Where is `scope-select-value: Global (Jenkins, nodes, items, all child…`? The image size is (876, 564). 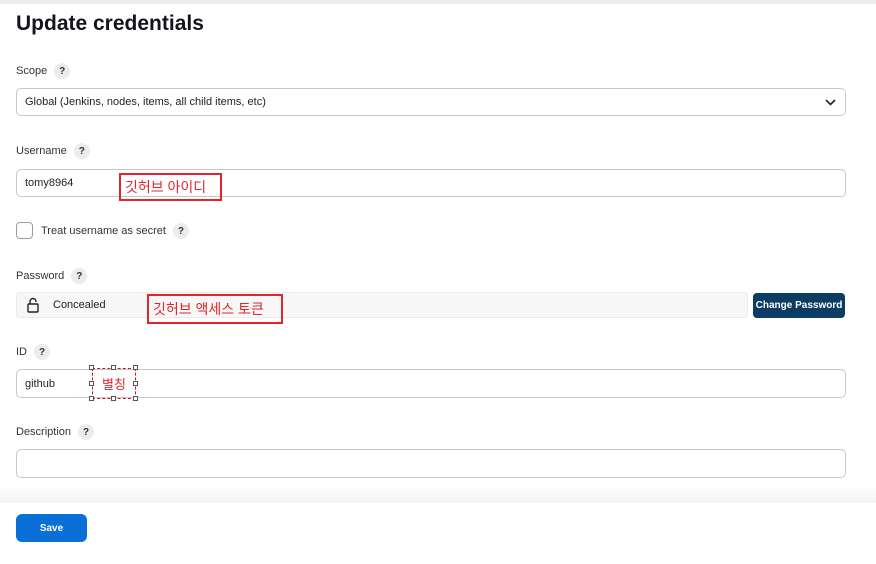 scope-select-value: Global (Jenkins, nodes, items, all child… is located at coordinates (145, 102).